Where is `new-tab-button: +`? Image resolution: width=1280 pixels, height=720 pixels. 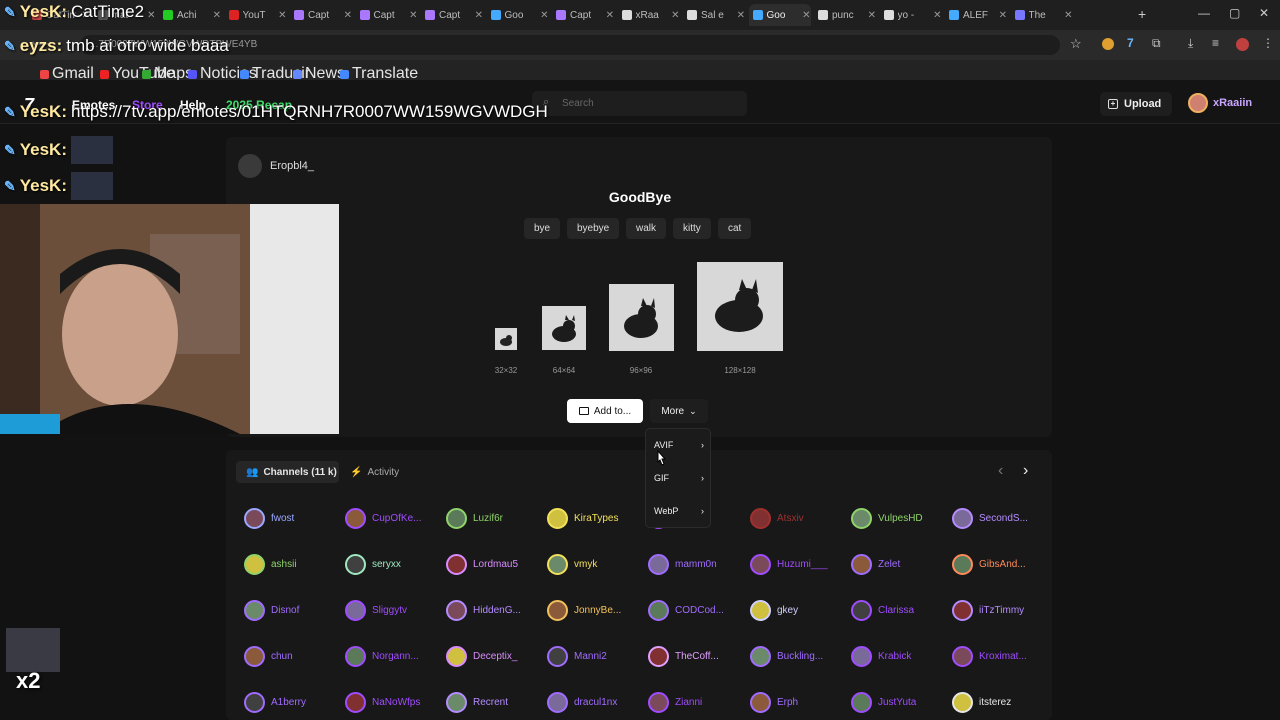
new-tab-button: + is located at coordinates (1142, 14).